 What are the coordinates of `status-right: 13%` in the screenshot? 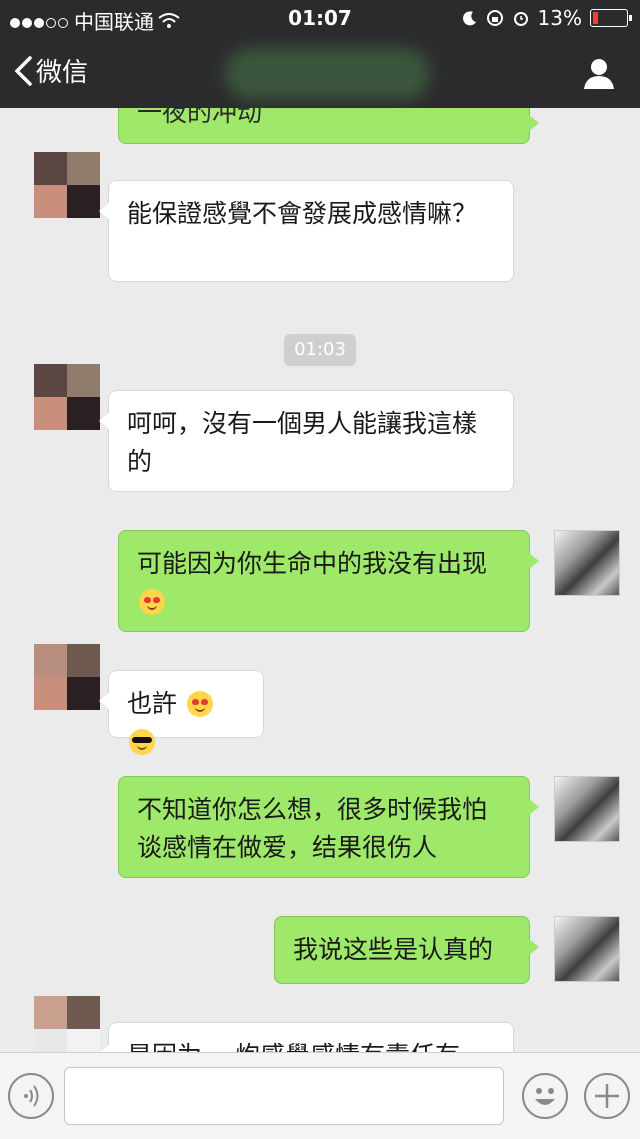 It's located at (547, 18).